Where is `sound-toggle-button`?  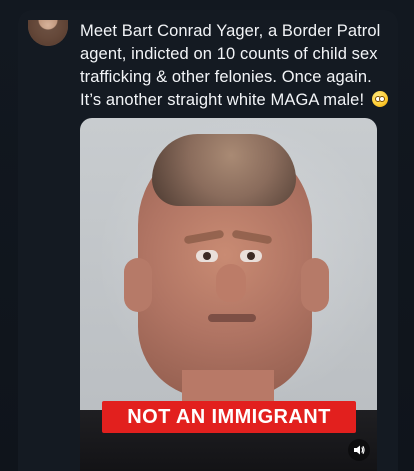 sound-toggle-button is located at coordinates (359, 450).